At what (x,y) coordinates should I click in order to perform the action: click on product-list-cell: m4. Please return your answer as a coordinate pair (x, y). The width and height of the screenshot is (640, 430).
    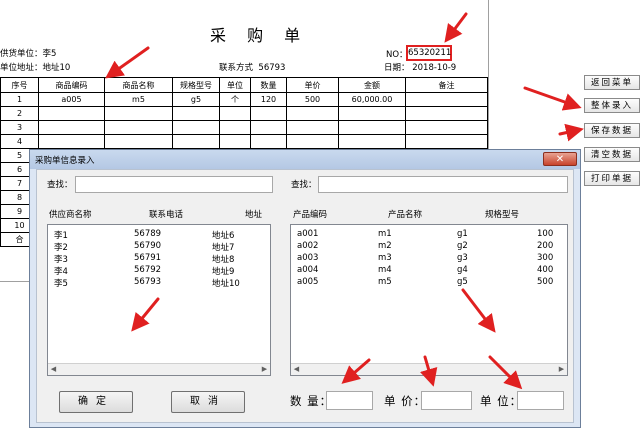
    Looking at the image, I should click on (385, 270).